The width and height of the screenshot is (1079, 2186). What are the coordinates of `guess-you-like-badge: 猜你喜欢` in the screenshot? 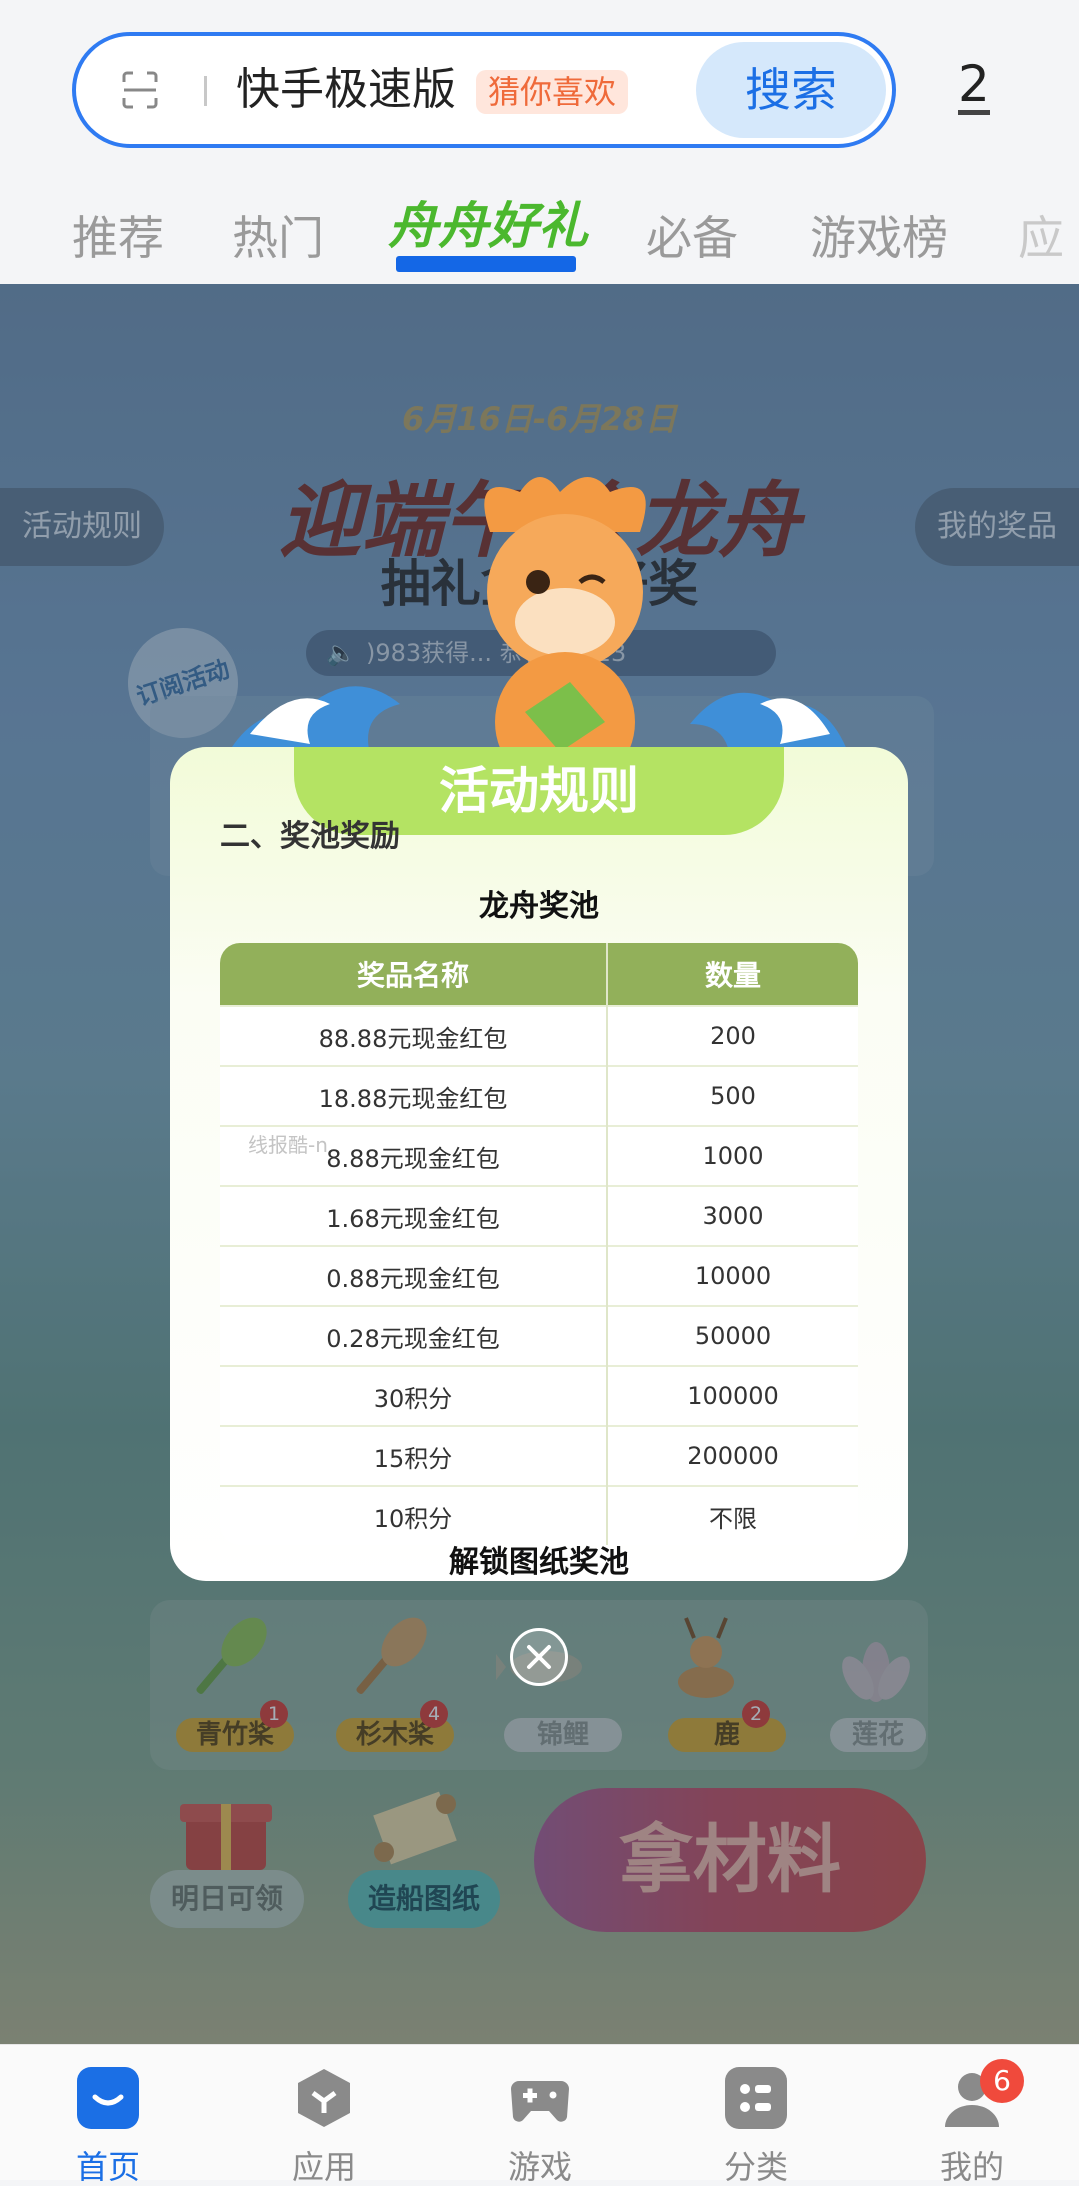 It's located at (552, 92).